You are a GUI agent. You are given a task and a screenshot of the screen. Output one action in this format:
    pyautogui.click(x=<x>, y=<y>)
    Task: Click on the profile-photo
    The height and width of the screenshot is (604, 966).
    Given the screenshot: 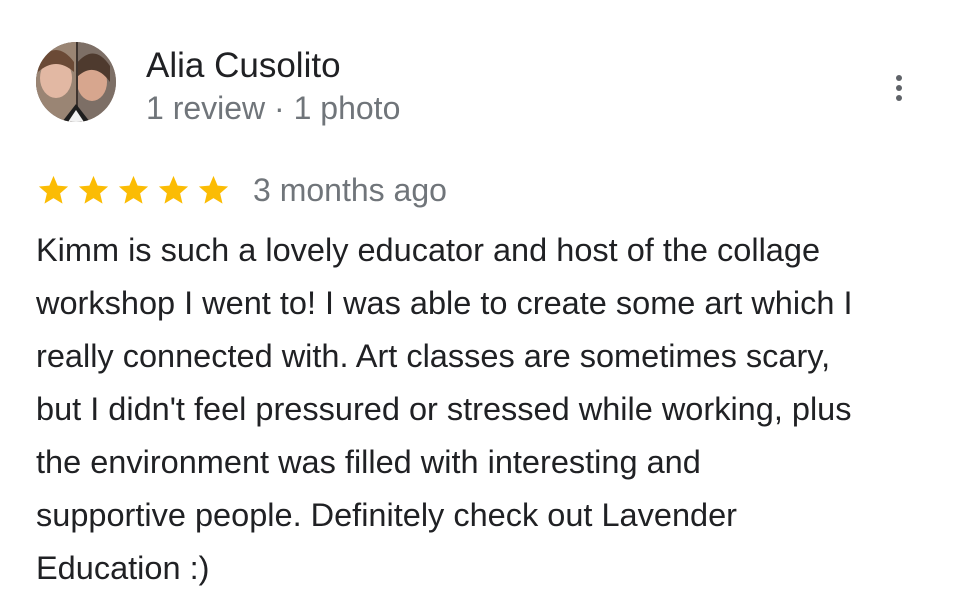 What is the action you would take?
    pyautogui.click(x=76, y=82)
    